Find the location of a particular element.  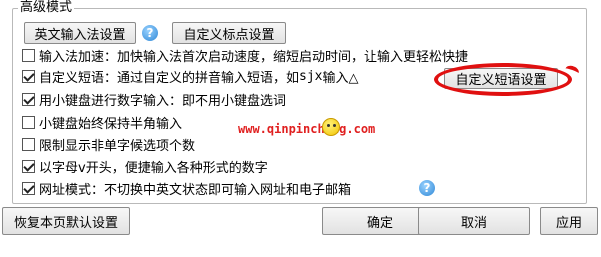

option-label: 网址模式：不切换中英文状态即可输入网址和电子邮箱 is located at coordinates (195, 190).